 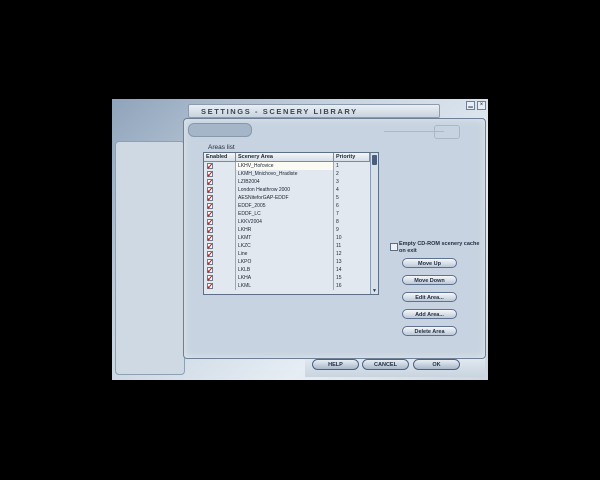 I want to click on priority-cell: 5, so click(x=337, y=198).